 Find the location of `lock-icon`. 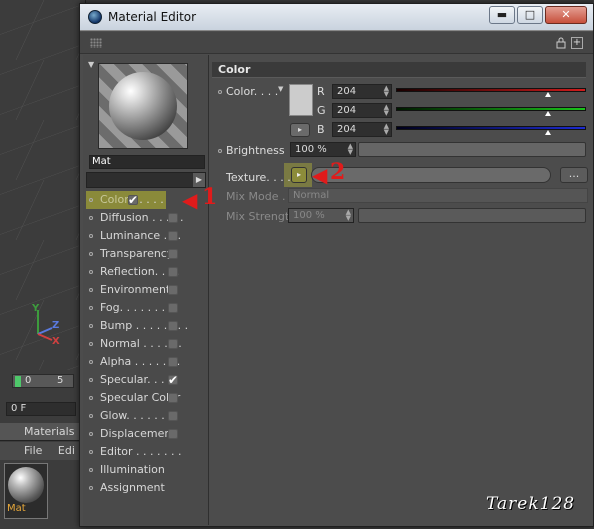

lock-icon is located at coordinates (561, 43).